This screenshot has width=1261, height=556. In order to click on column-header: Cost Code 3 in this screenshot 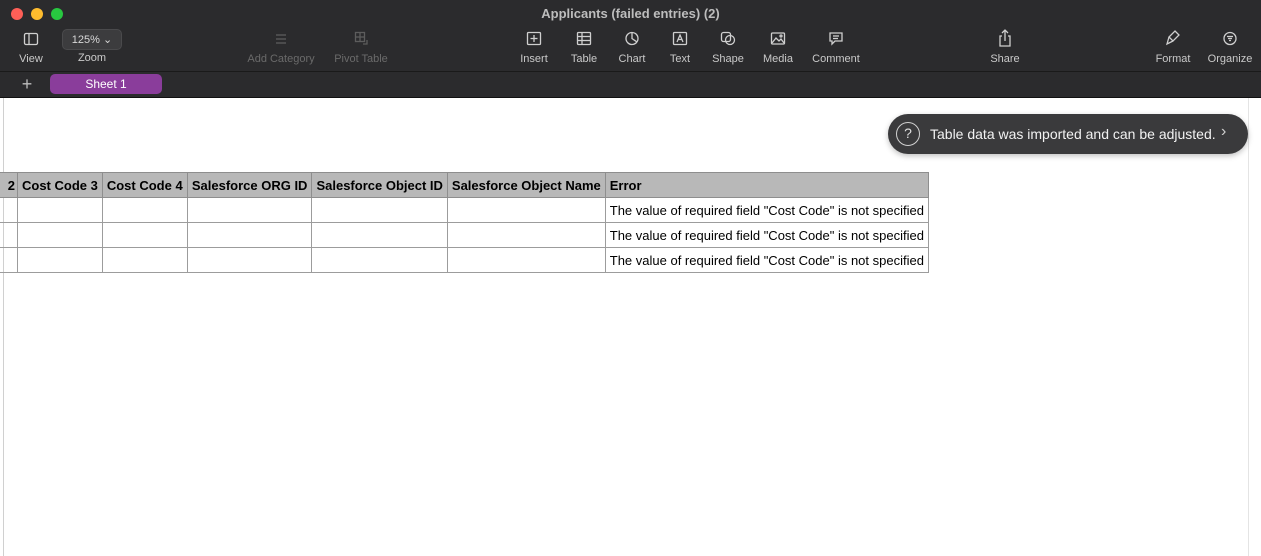, I will do `click(60, 185)`.